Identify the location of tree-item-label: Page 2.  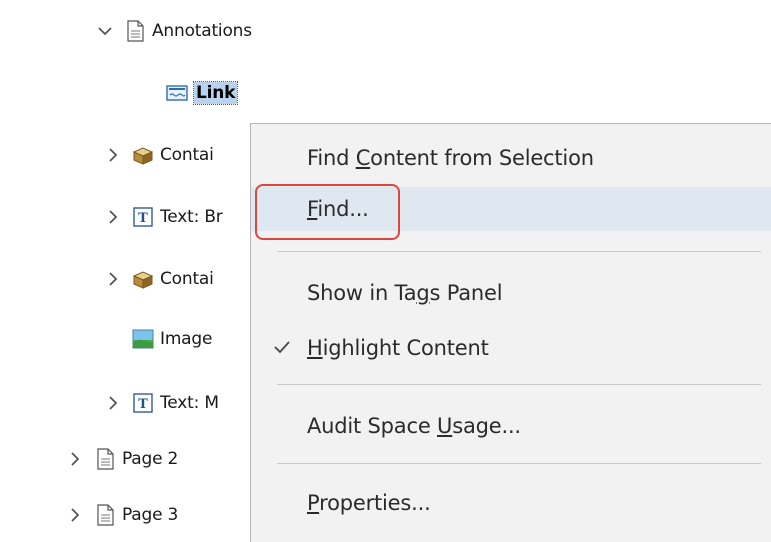
(150, 459).